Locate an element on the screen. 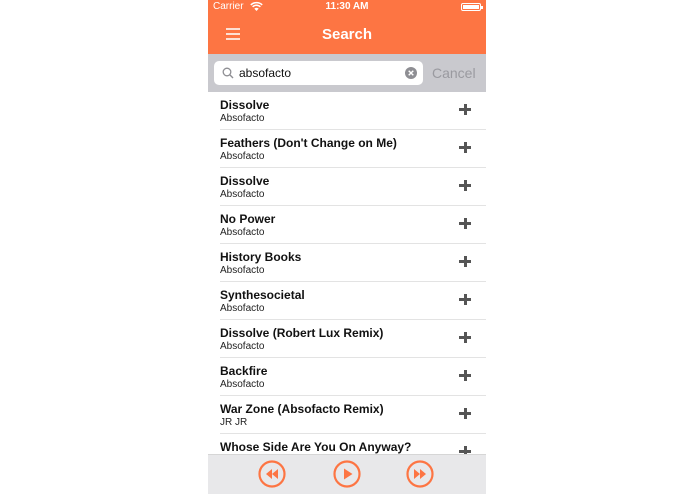 Image resolution: width=695 pixels, height=494 pixels. nav-bar: Carrier 11:30 AM Search is located at coordinates (347, 27).